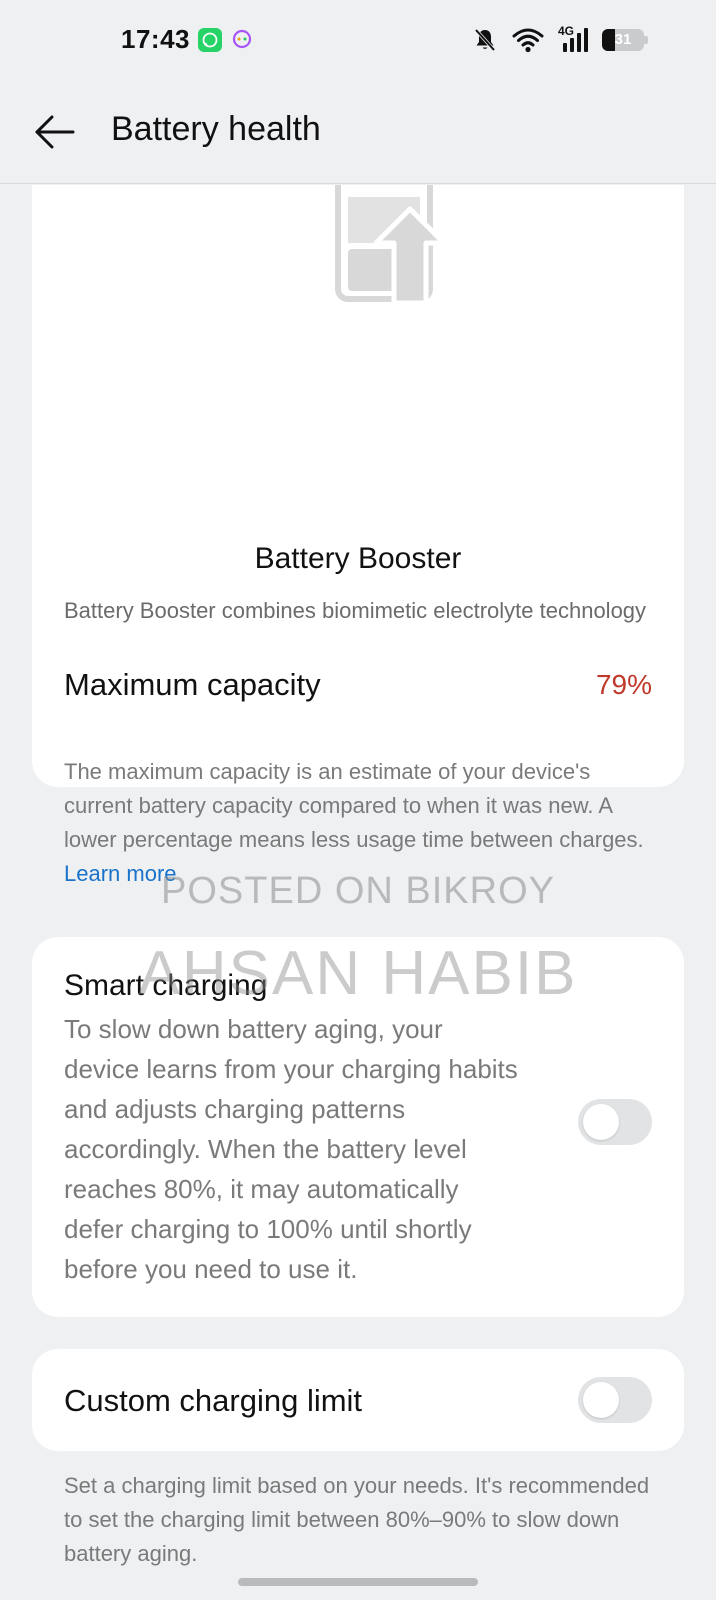 The width and height of the screenshot is (716, 1600). What do you see at coordinates (358, 558) in the screenshot?
I see `booster-title: Battery Booster` at bounding box center [358, 558].